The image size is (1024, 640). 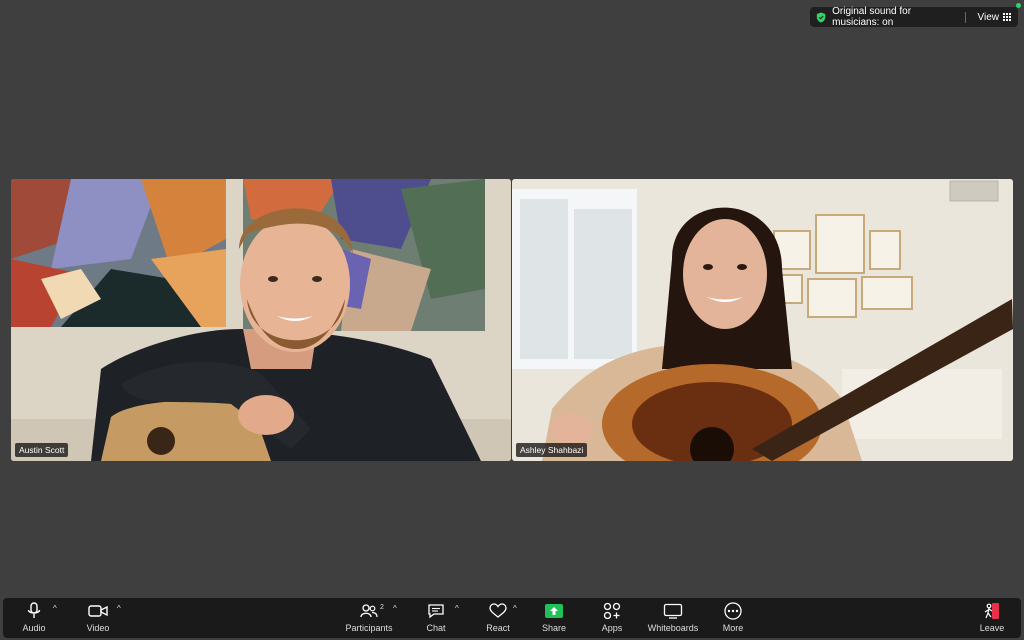 I want to click on audio-label: Audio, so click(x=34, y=628).